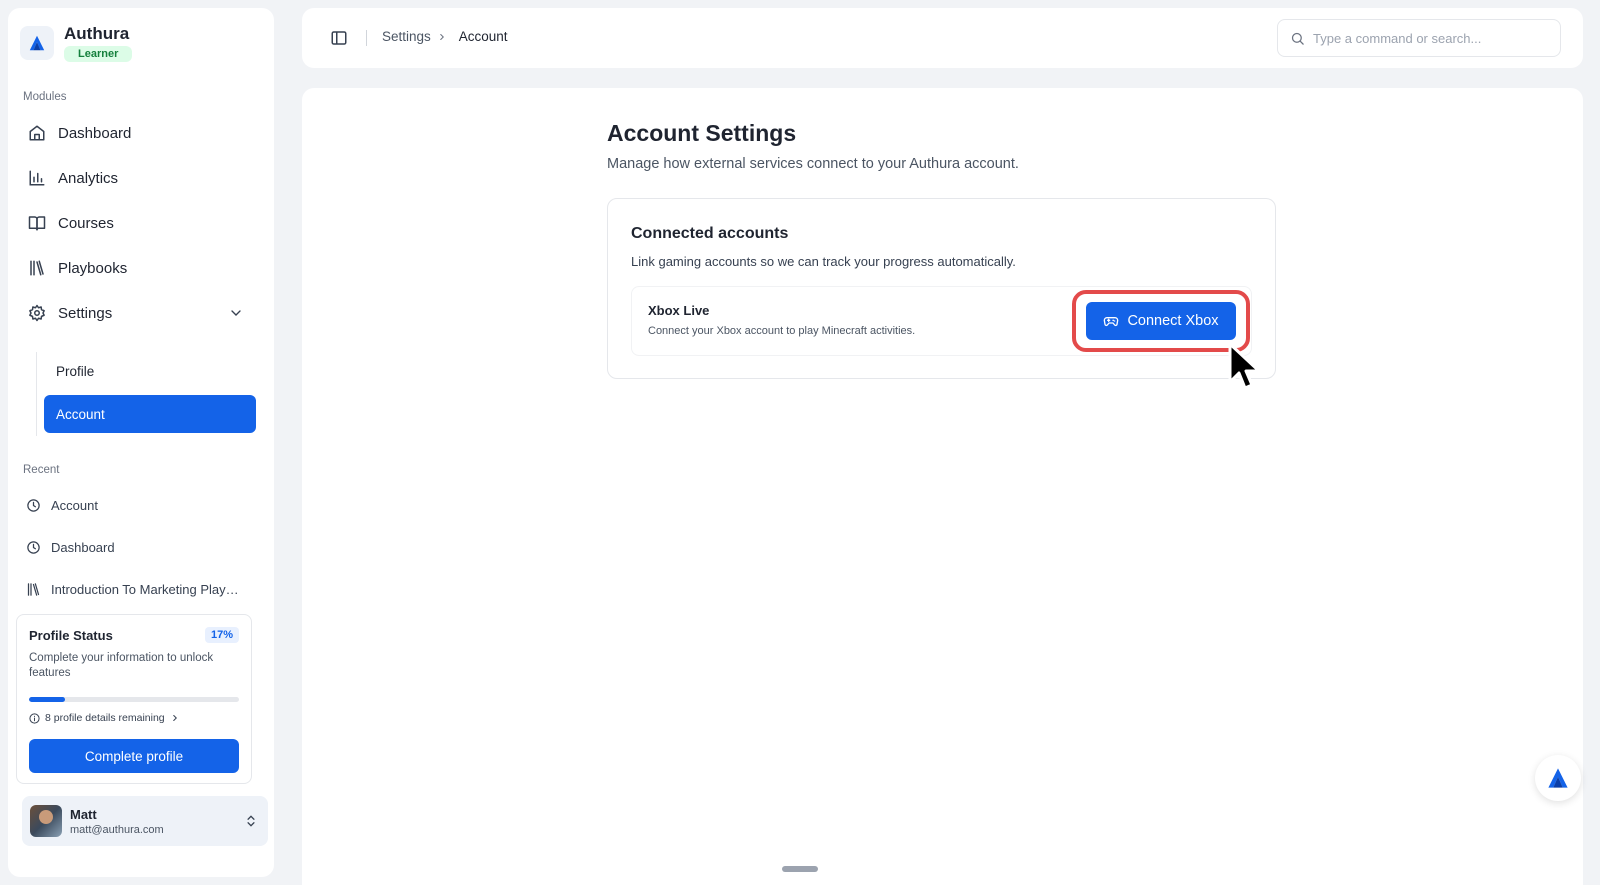  What do you see at coordinates (483, 36) in the screenshot?
I see `breadcrumb-account: Account` at bounding box center [483, 36].